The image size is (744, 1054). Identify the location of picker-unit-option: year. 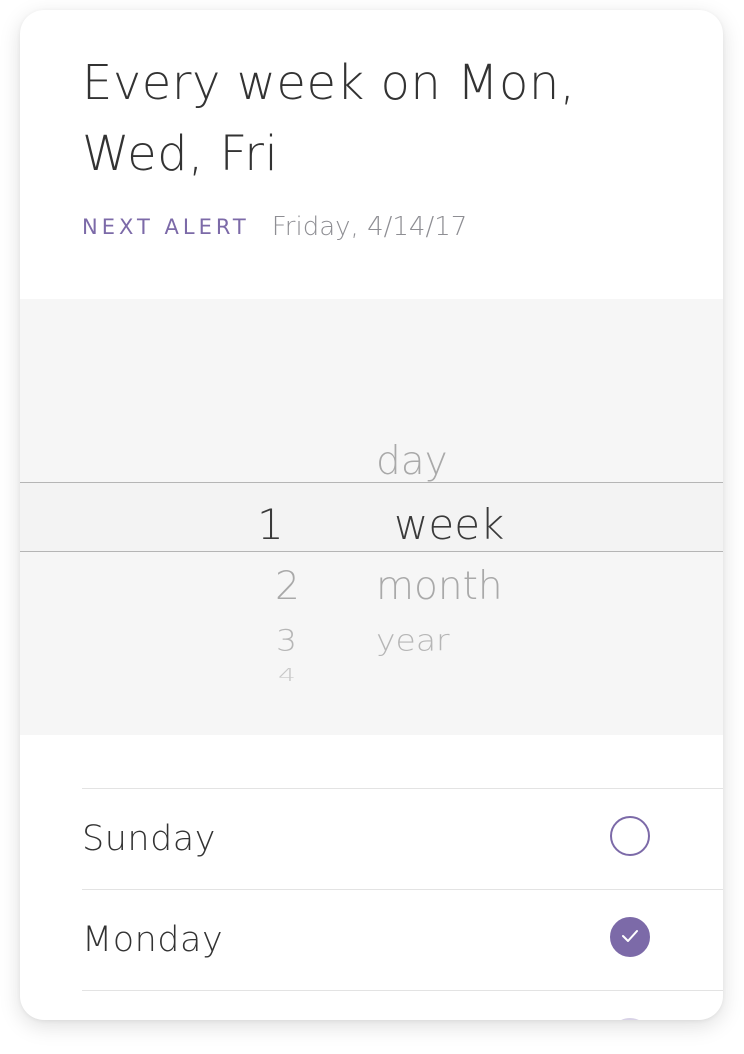
(413, 640).